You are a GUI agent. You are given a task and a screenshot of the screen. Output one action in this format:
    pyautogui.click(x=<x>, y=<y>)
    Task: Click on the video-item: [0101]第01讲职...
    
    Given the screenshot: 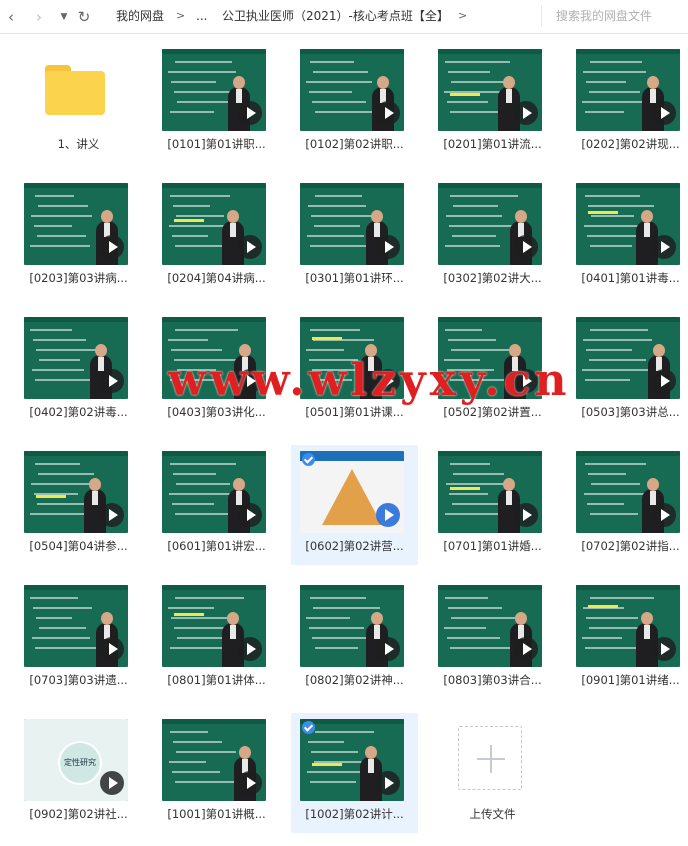 What is the action you would take?
    pyautogui.click(x=216, y=103)
    